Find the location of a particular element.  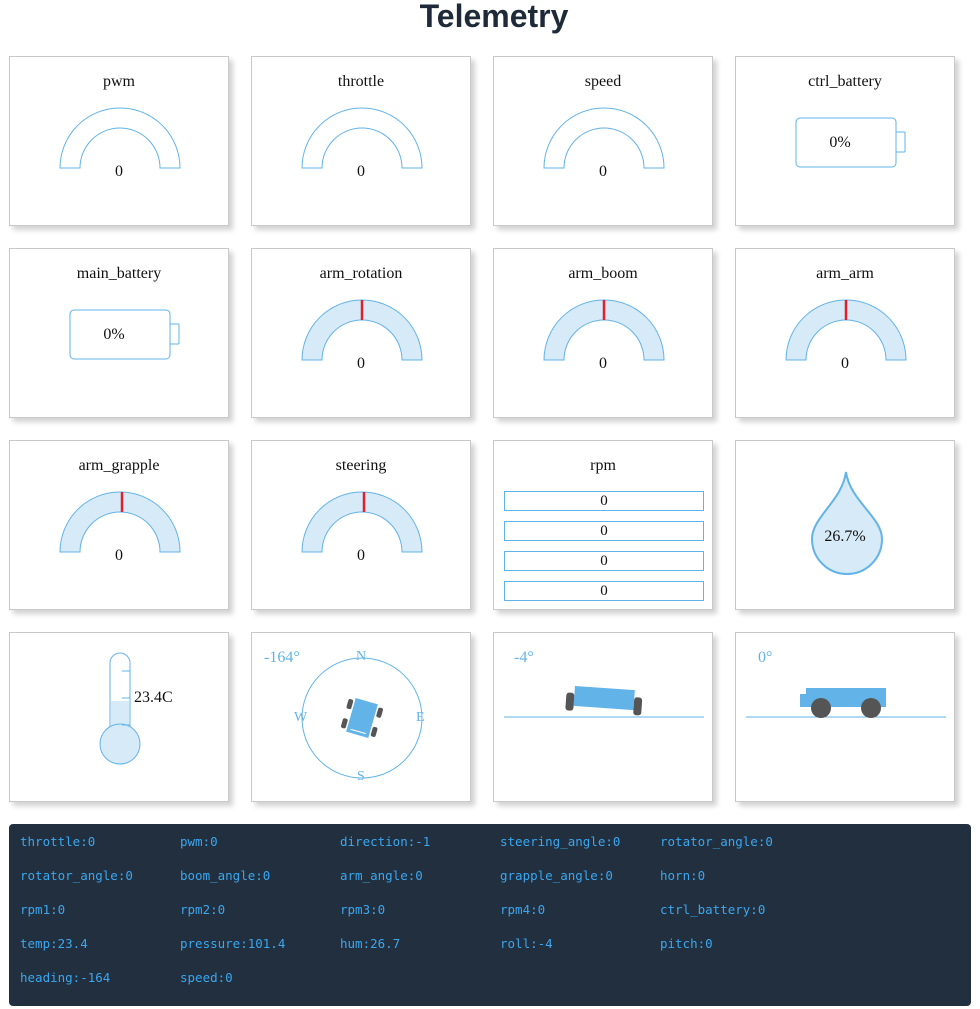

arm-grapple-card: arm_grapple 0 is located at coordinates (119, 525).